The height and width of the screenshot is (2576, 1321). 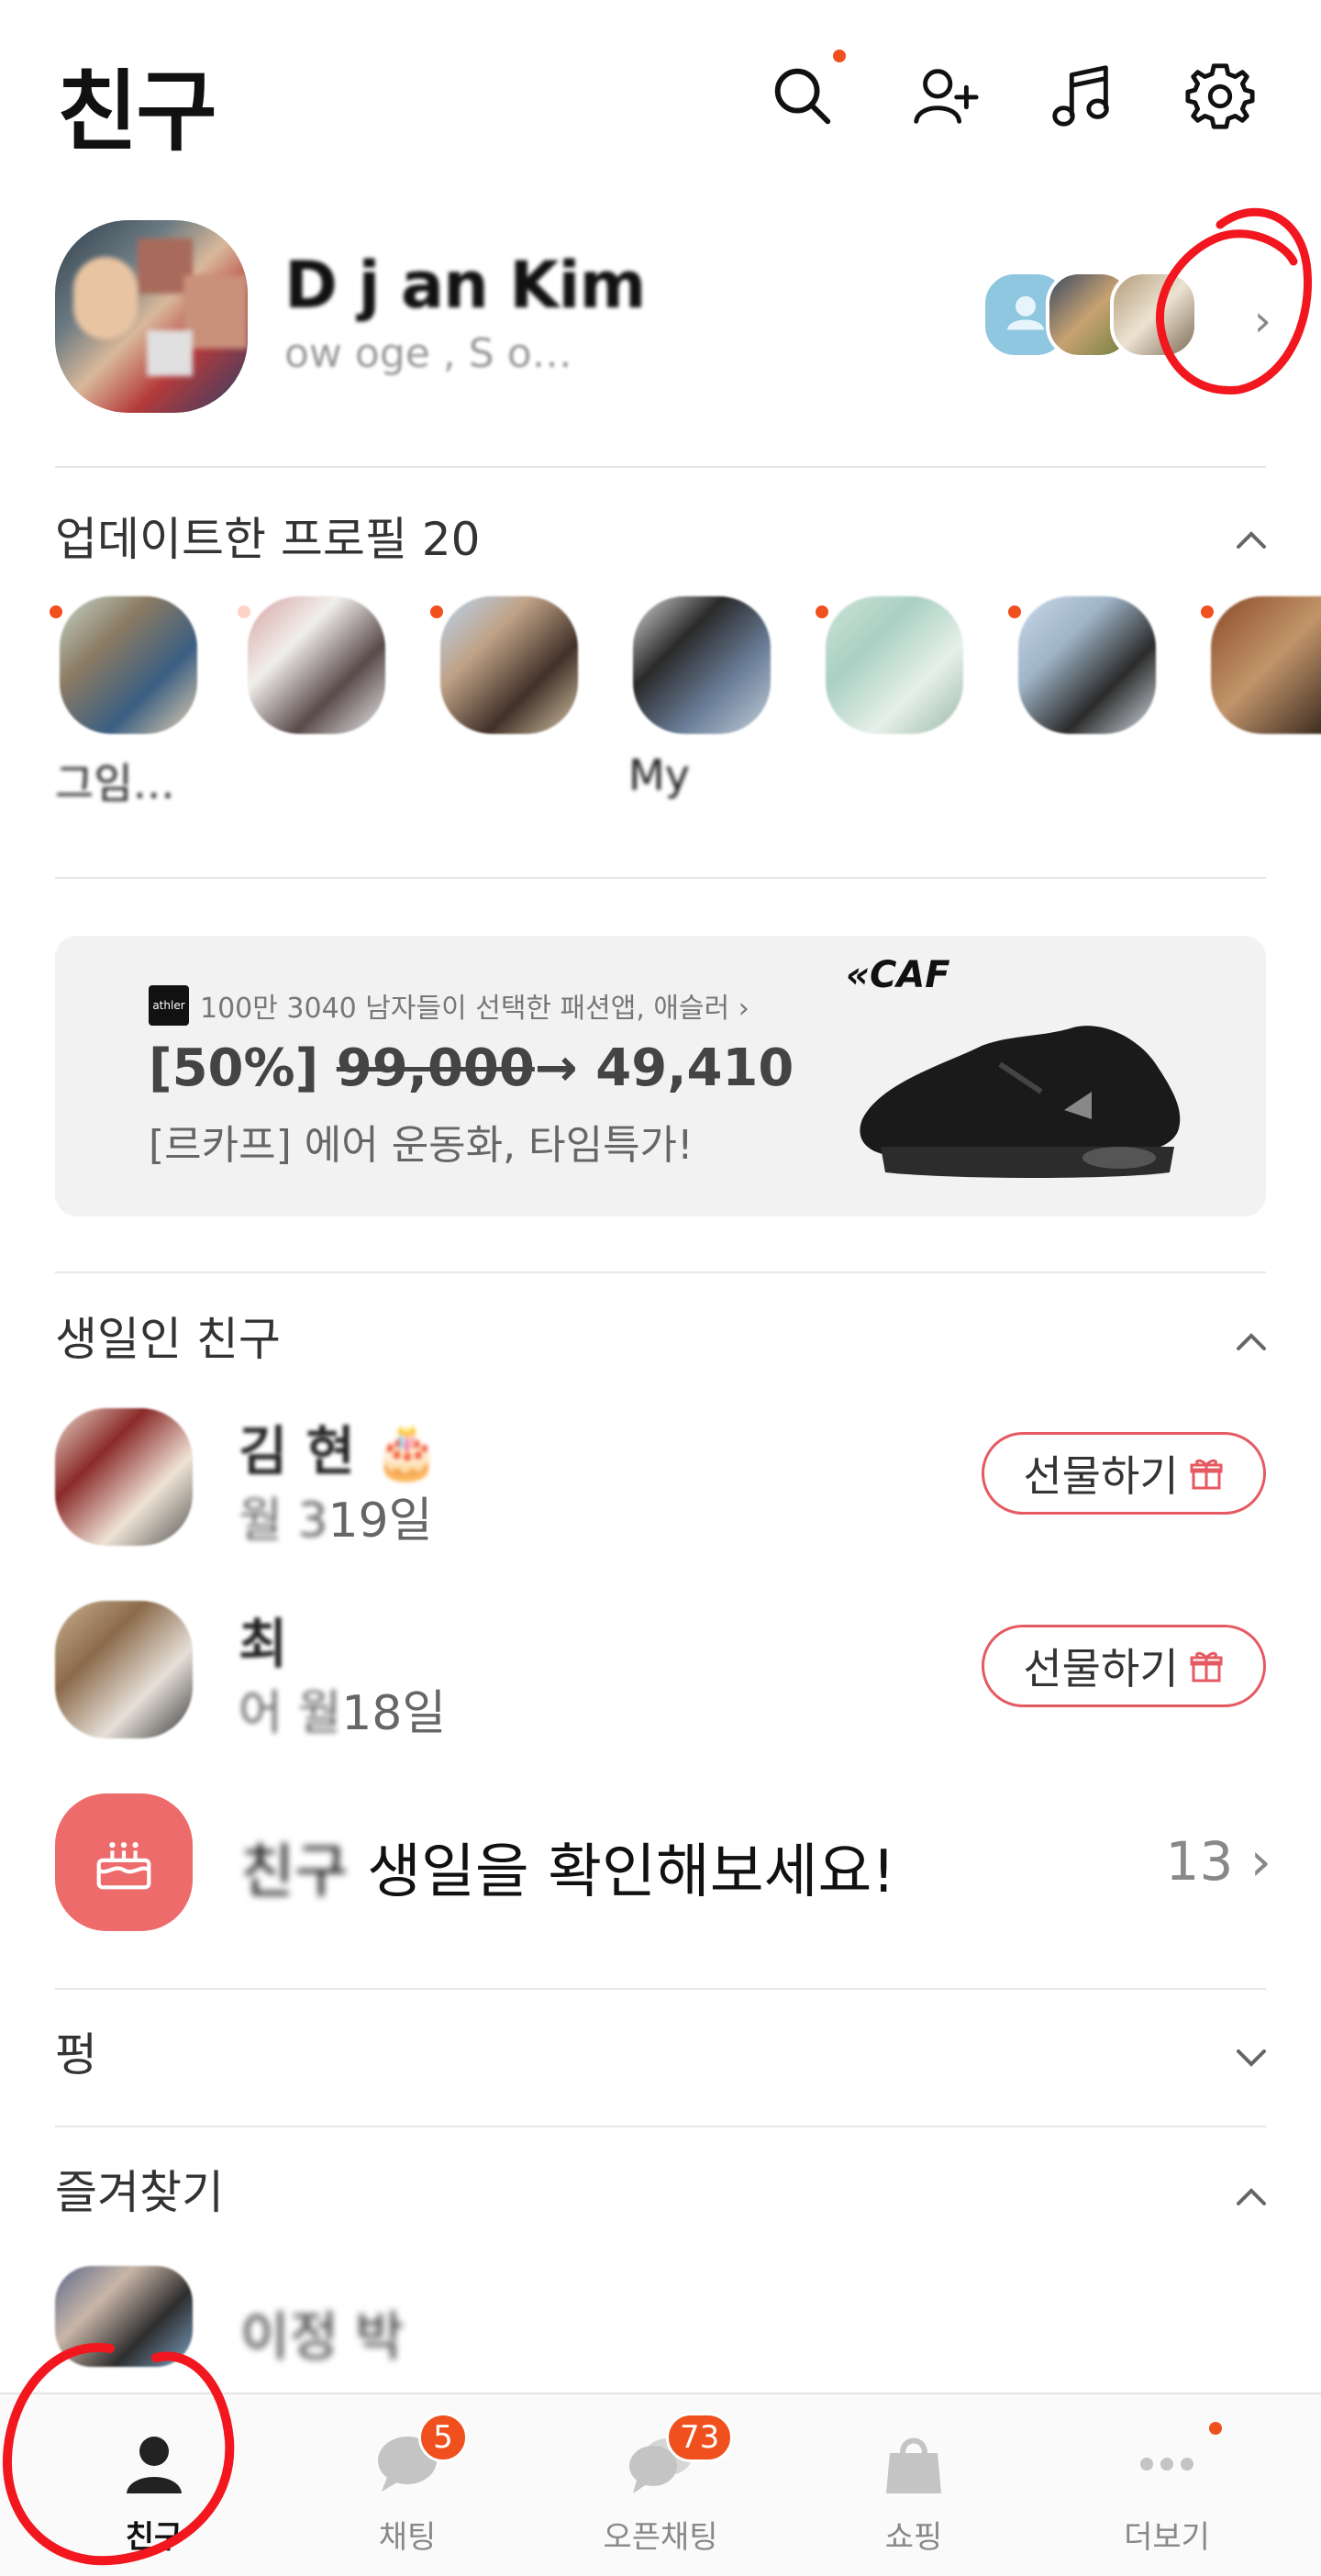 I want to click on nav-open-chat: 73 오픈채팅, so click(x=660, y=2485).